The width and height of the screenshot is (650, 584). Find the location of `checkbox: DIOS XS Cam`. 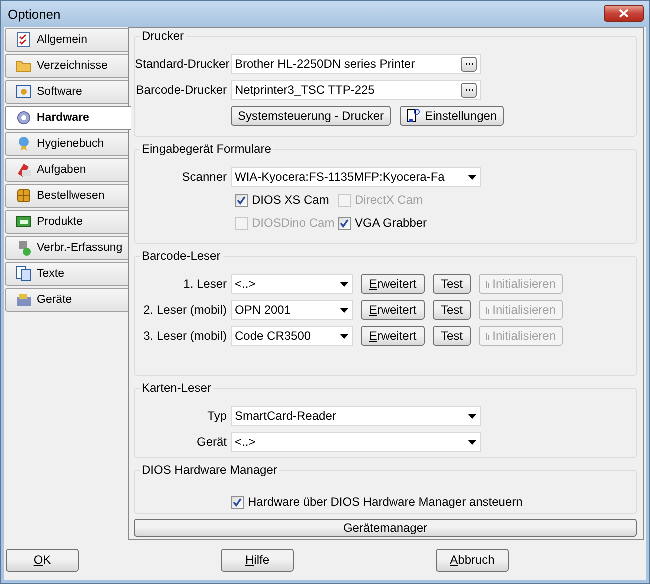

checkbox: DIOS XS Cam is located at coordinates (286, 200).